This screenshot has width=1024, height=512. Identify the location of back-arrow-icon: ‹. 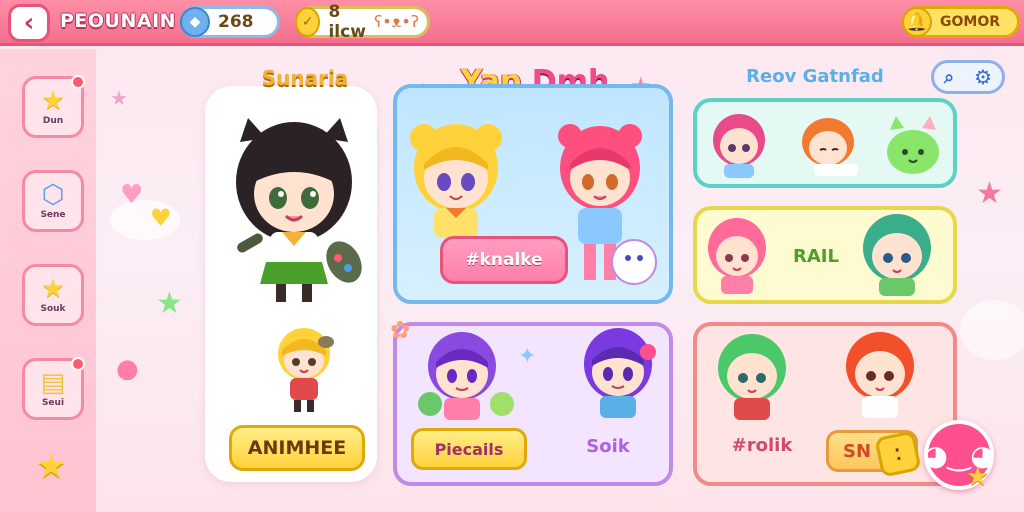
(29, 23).